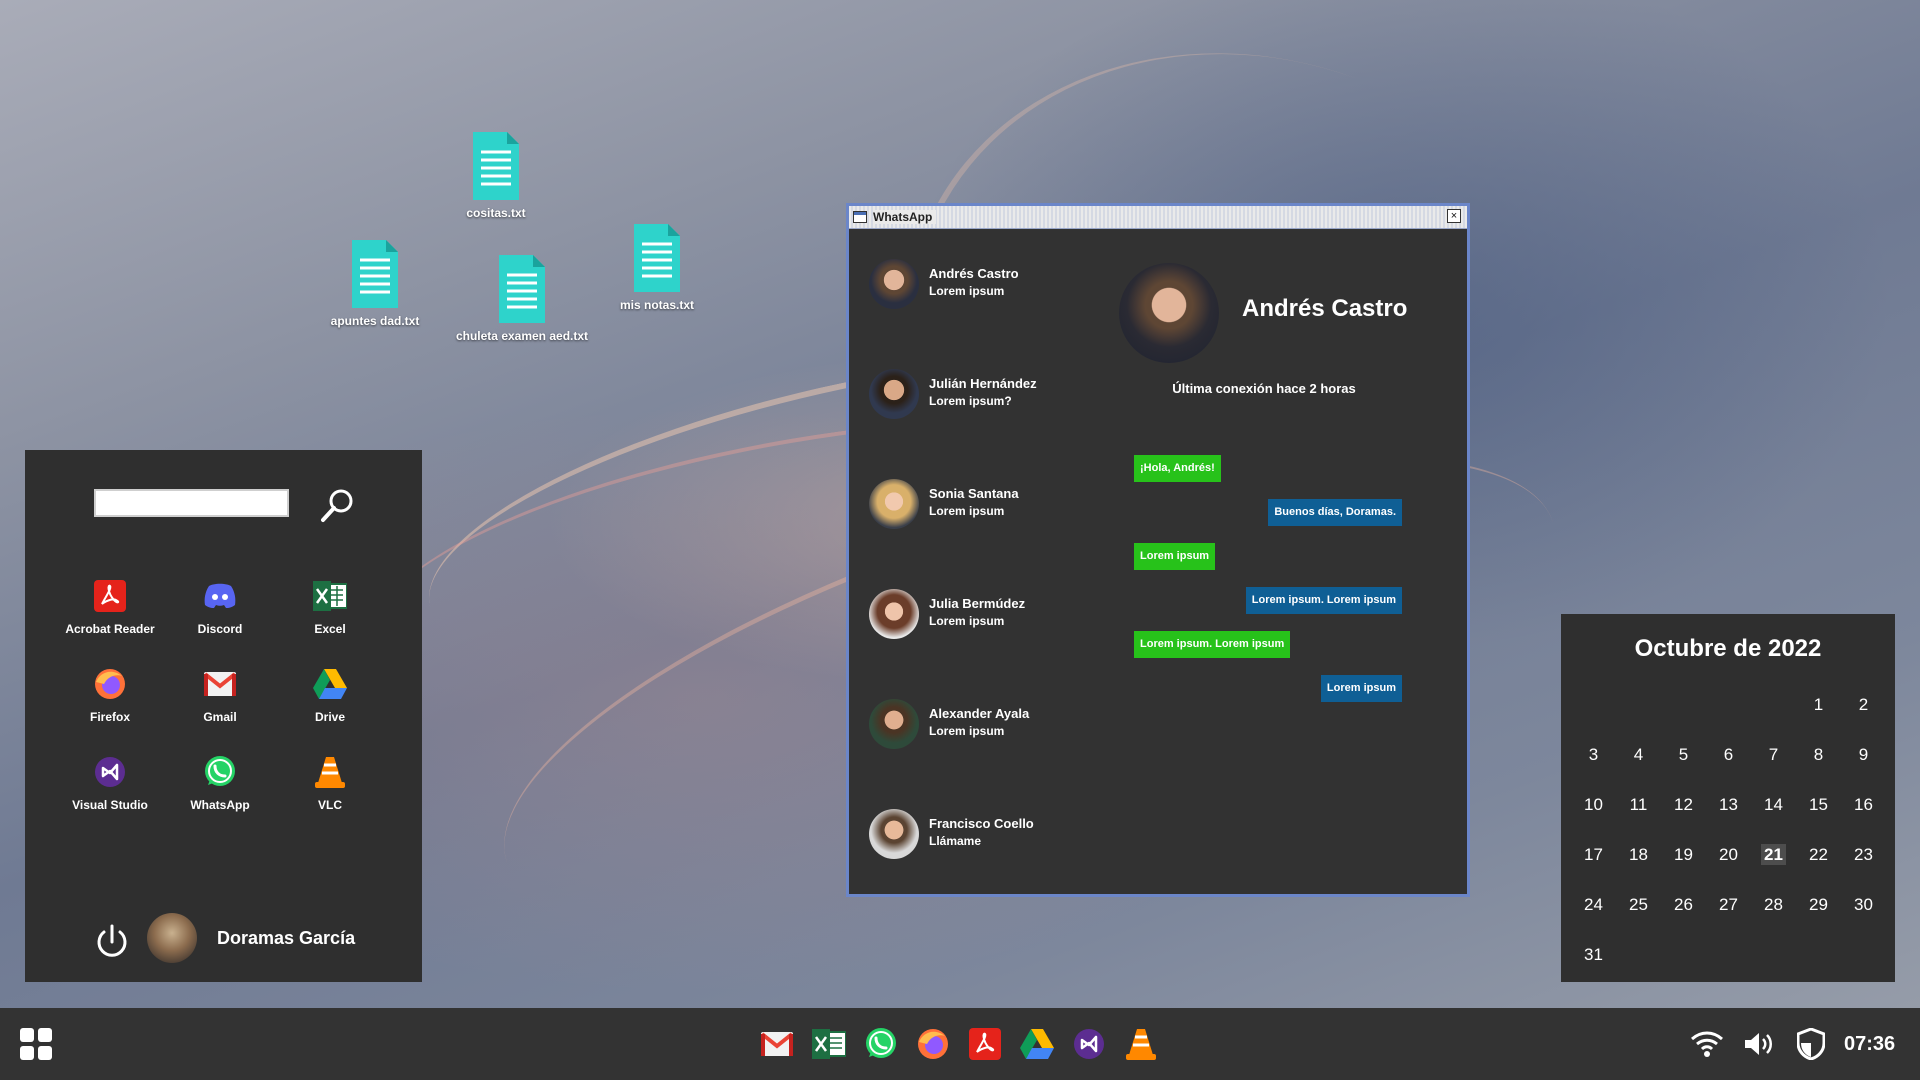  What do you see at coordinates (1593, 965) in the screenshot?
I see `calendar-day: 31` at bounding box center [1593, 965].